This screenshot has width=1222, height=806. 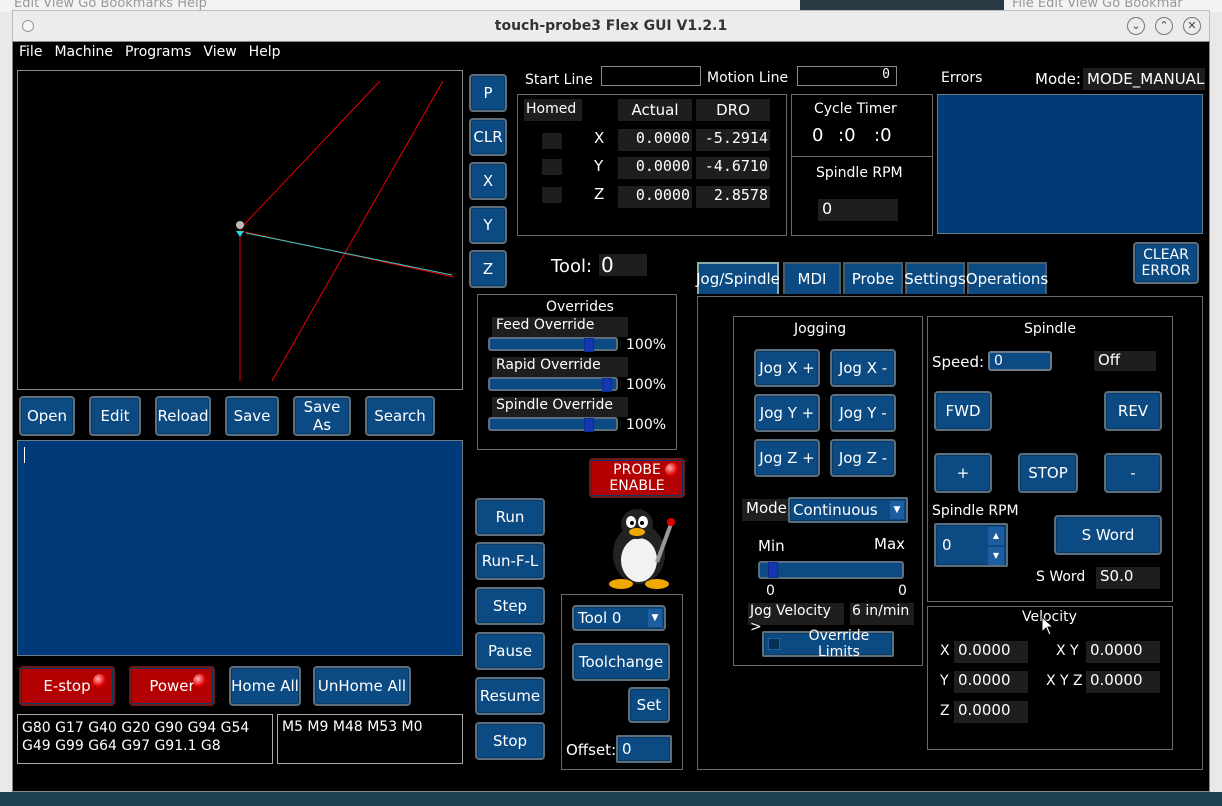 What do you see at coordinates (828, 644) in the screenshot?
I see `override-limits-checkbox: Override Limits` at bounding box center [828, 644].